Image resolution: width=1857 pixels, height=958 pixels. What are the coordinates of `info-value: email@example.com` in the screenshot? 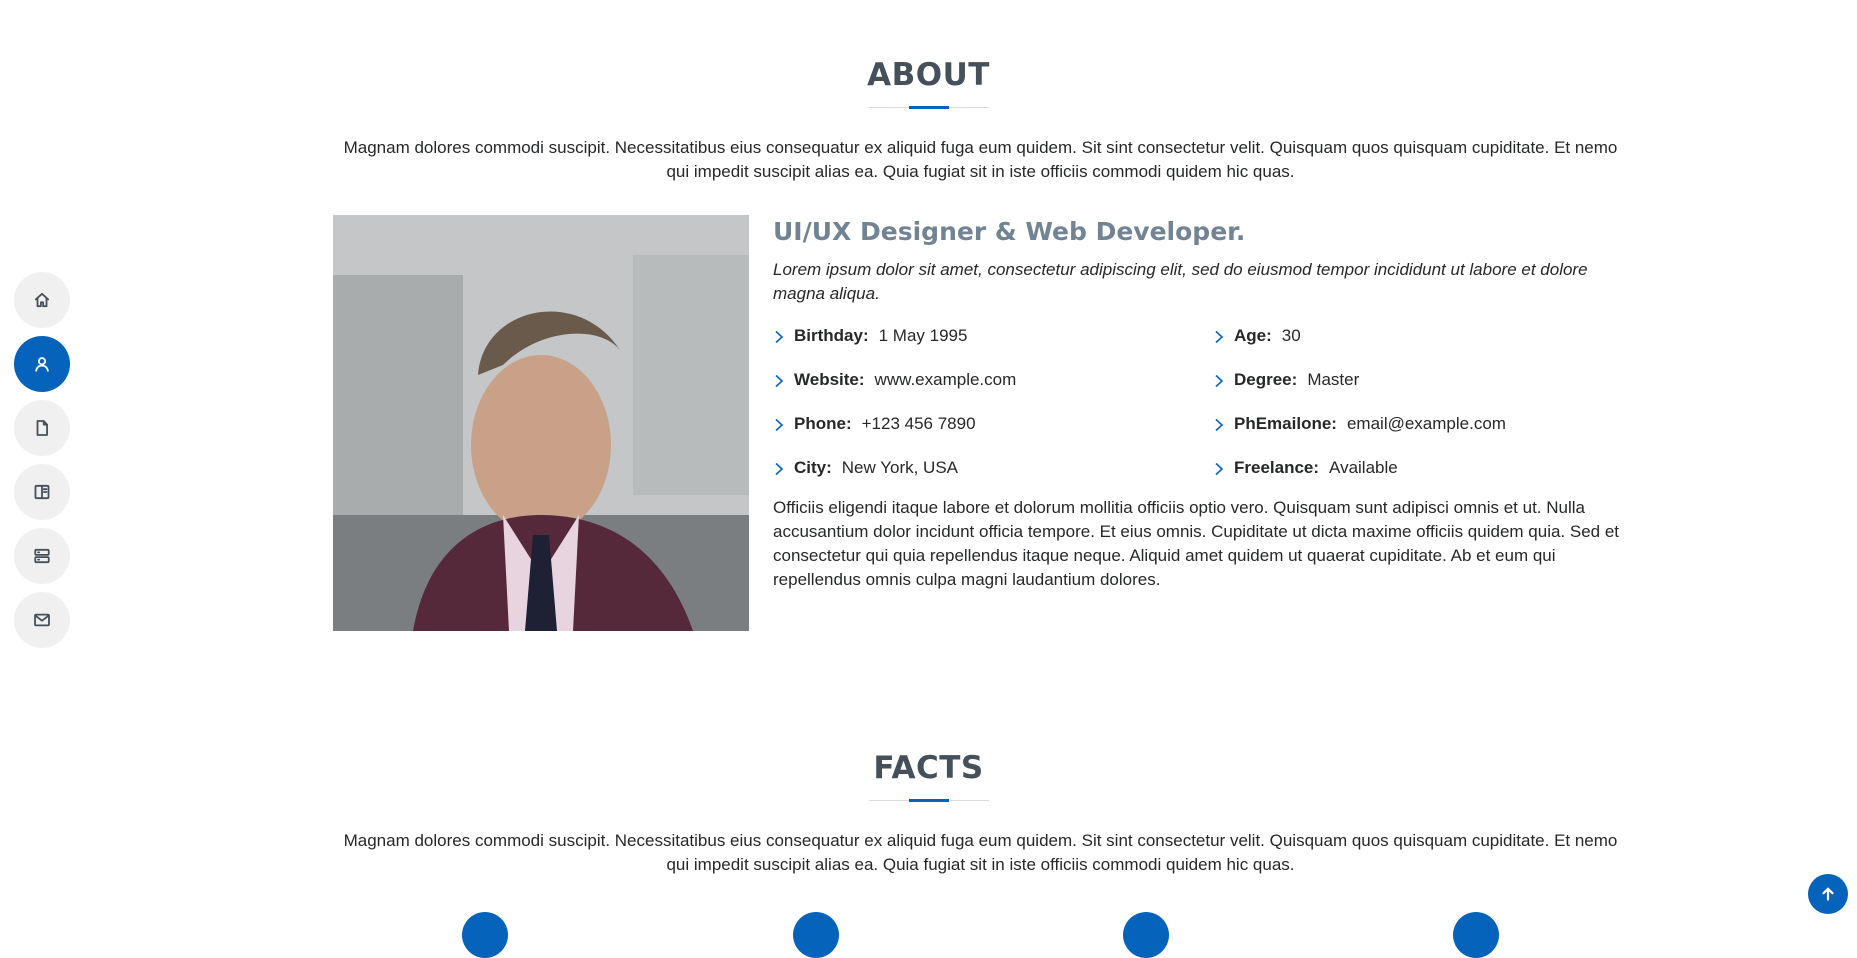 It's located at (1426, 423).